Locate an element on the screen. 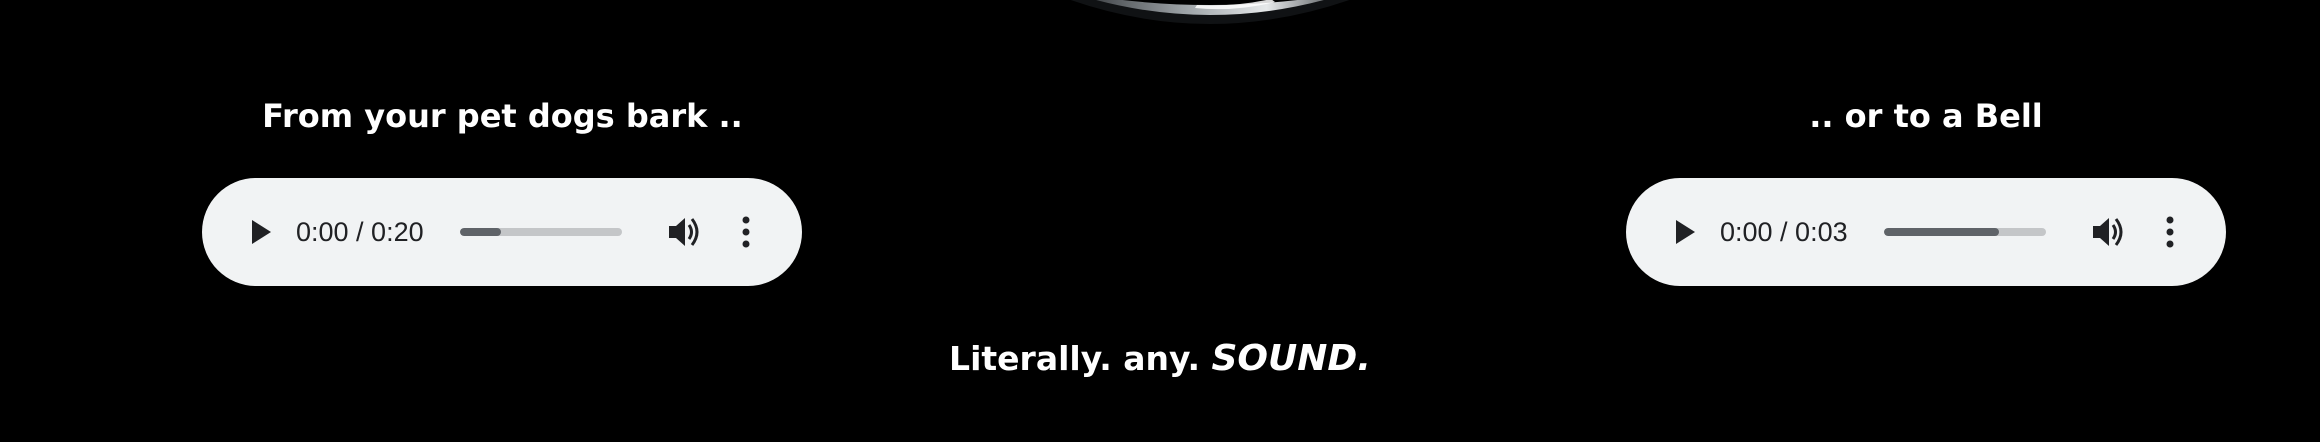  tagline-main: Literally. any. is located at coordinates (1074, 358).